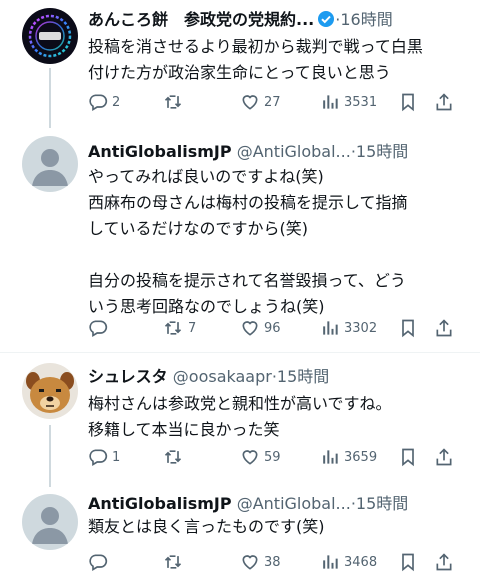 This screenshot has width=480, height=586. I want to click on action-bar: 1 59 3659, so click(278, 457).